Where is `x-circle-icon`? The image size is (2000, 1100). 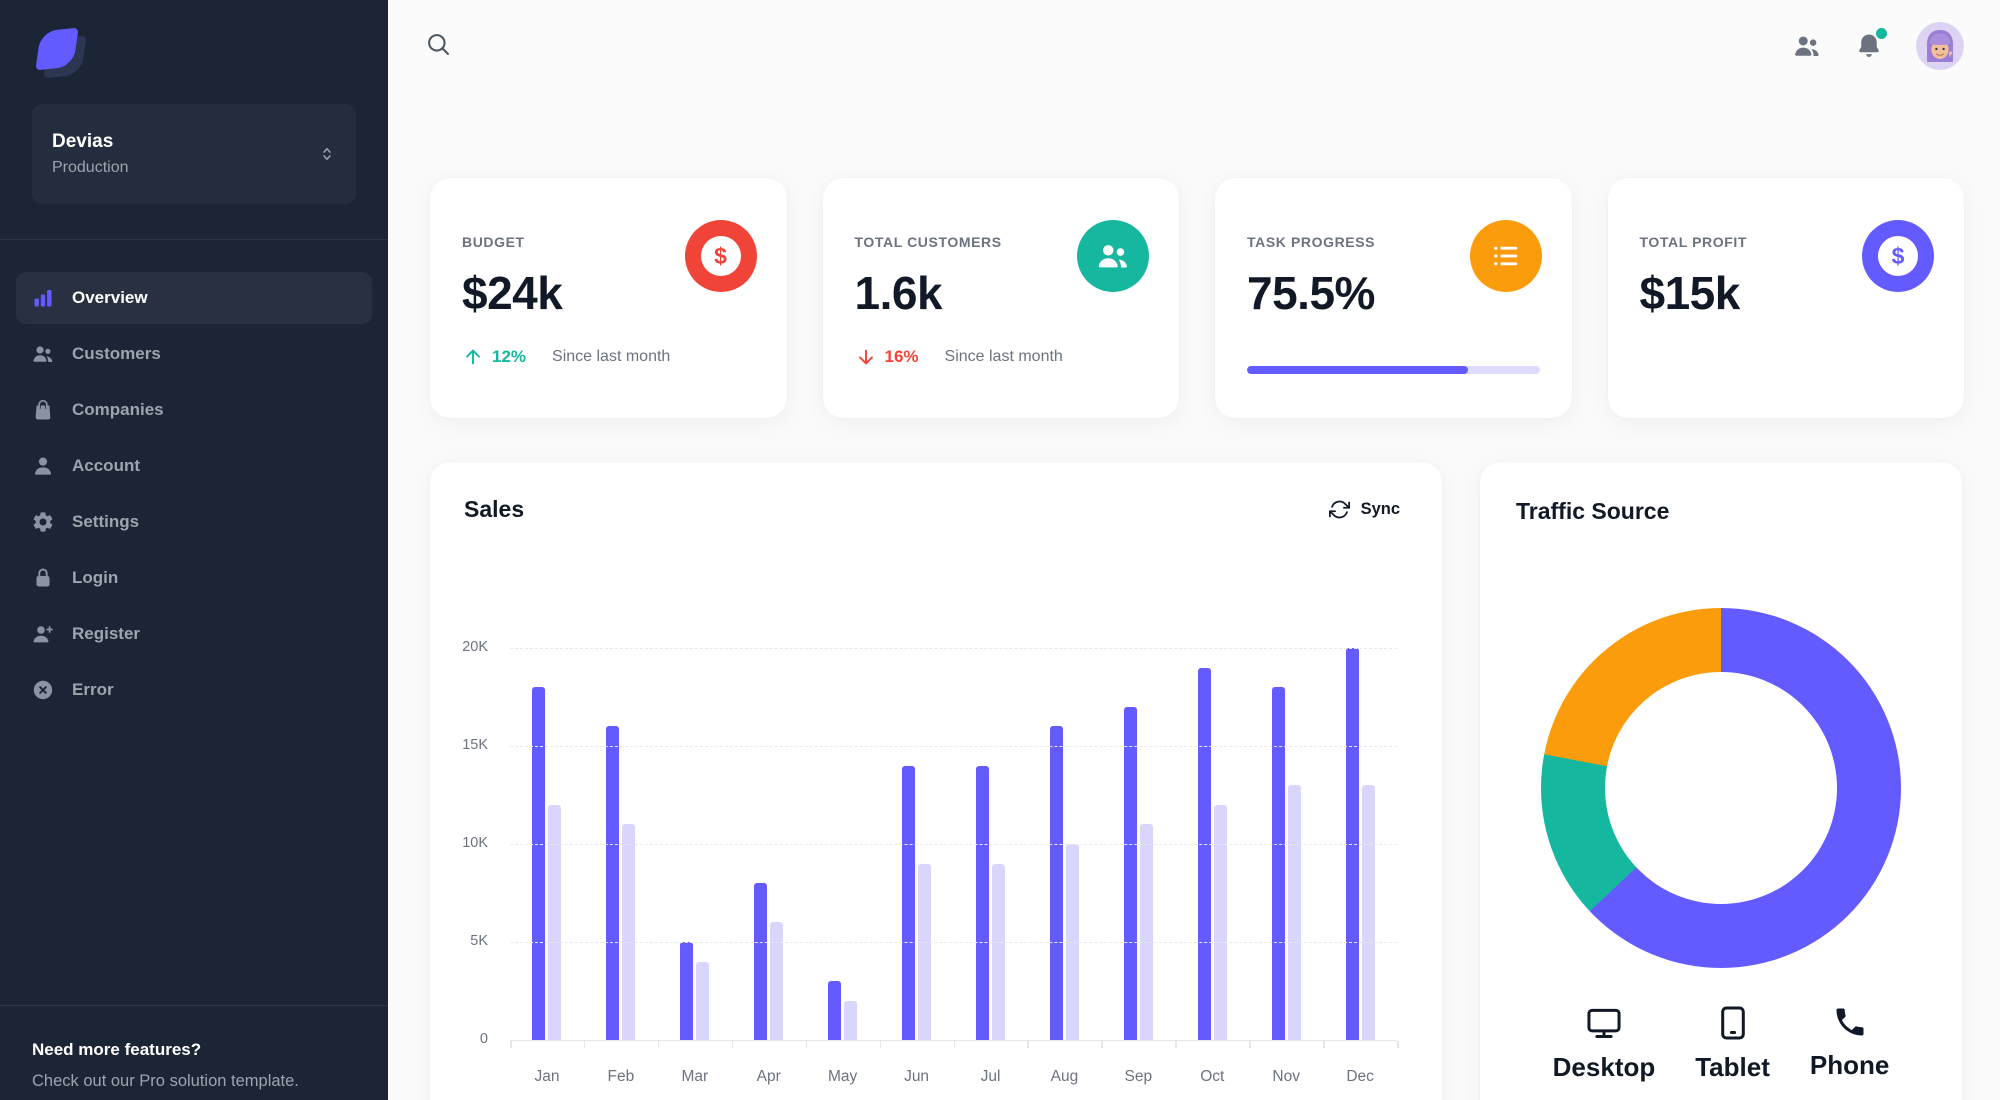
x-circle-icon is located at coordinates (43, 690).